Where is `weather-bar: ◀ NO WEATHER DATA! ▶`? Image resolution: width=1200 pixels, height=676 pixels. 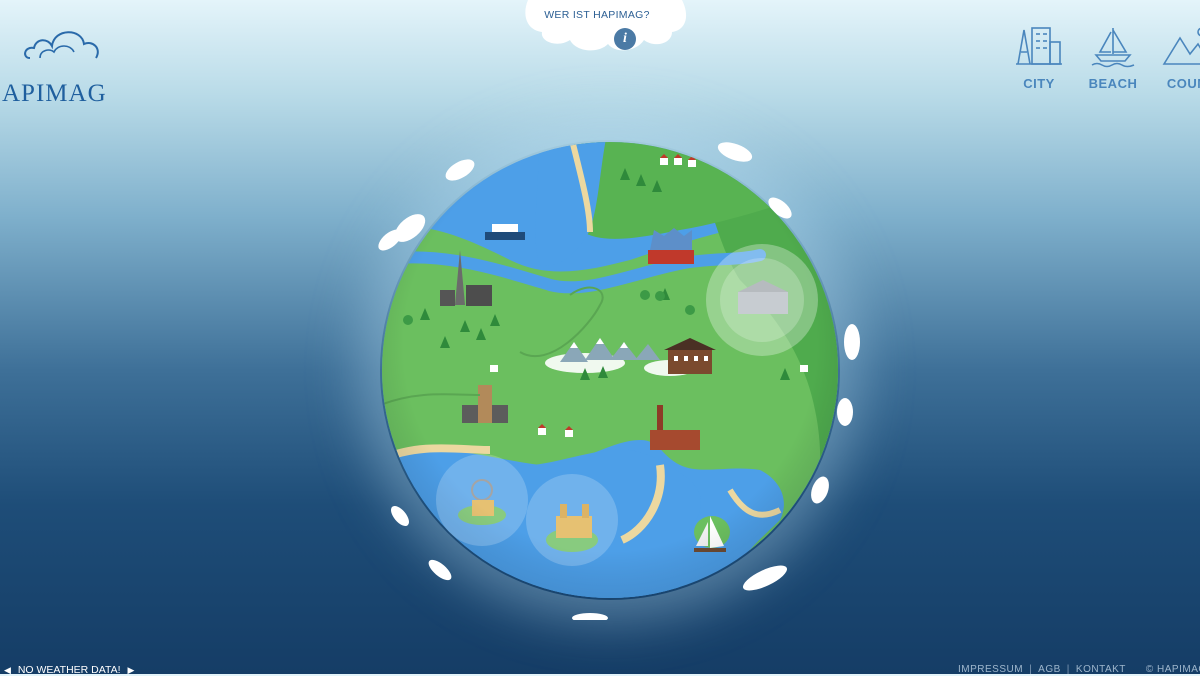 weather-bar: ◀ NO WEATHER DATA! ▶ is located at coordinates (69, 670).